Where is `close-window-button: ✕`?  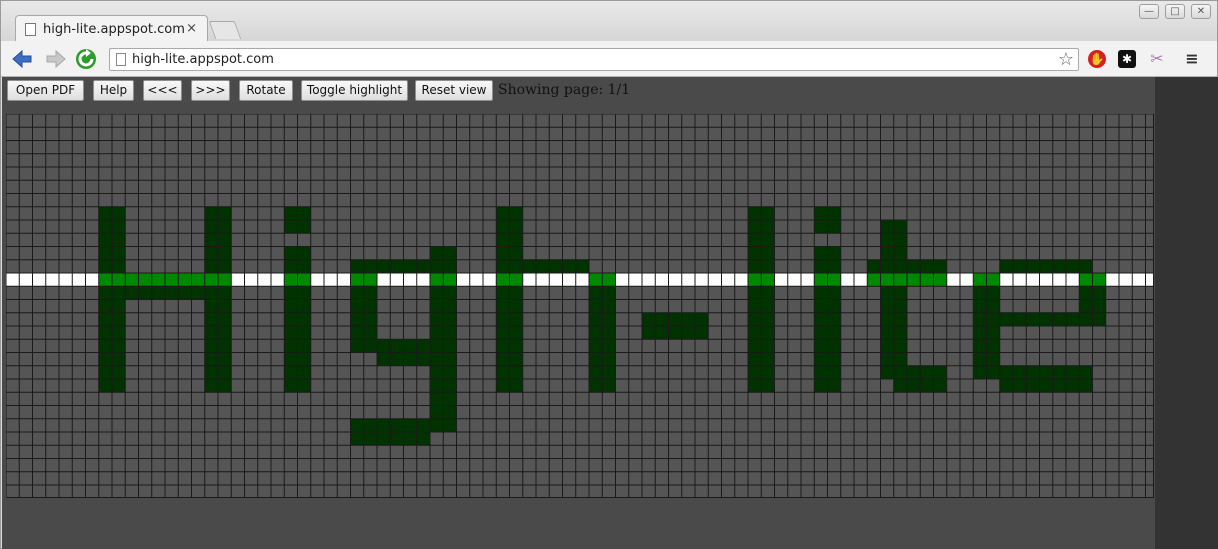 close-window-button: ✕ is located at coordinates (1201, 11).